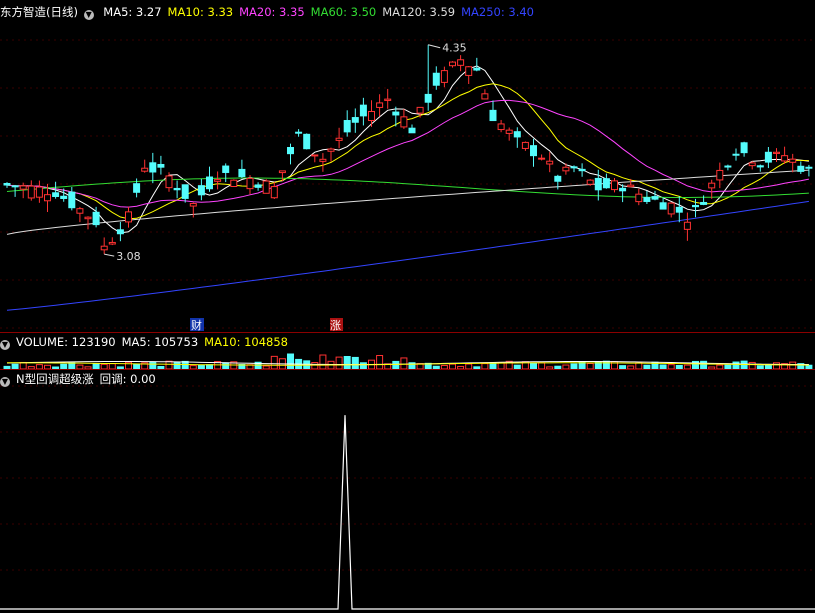 This screenshot has height=613, width=815. I want to click on ma60-line, so click(407, 187).